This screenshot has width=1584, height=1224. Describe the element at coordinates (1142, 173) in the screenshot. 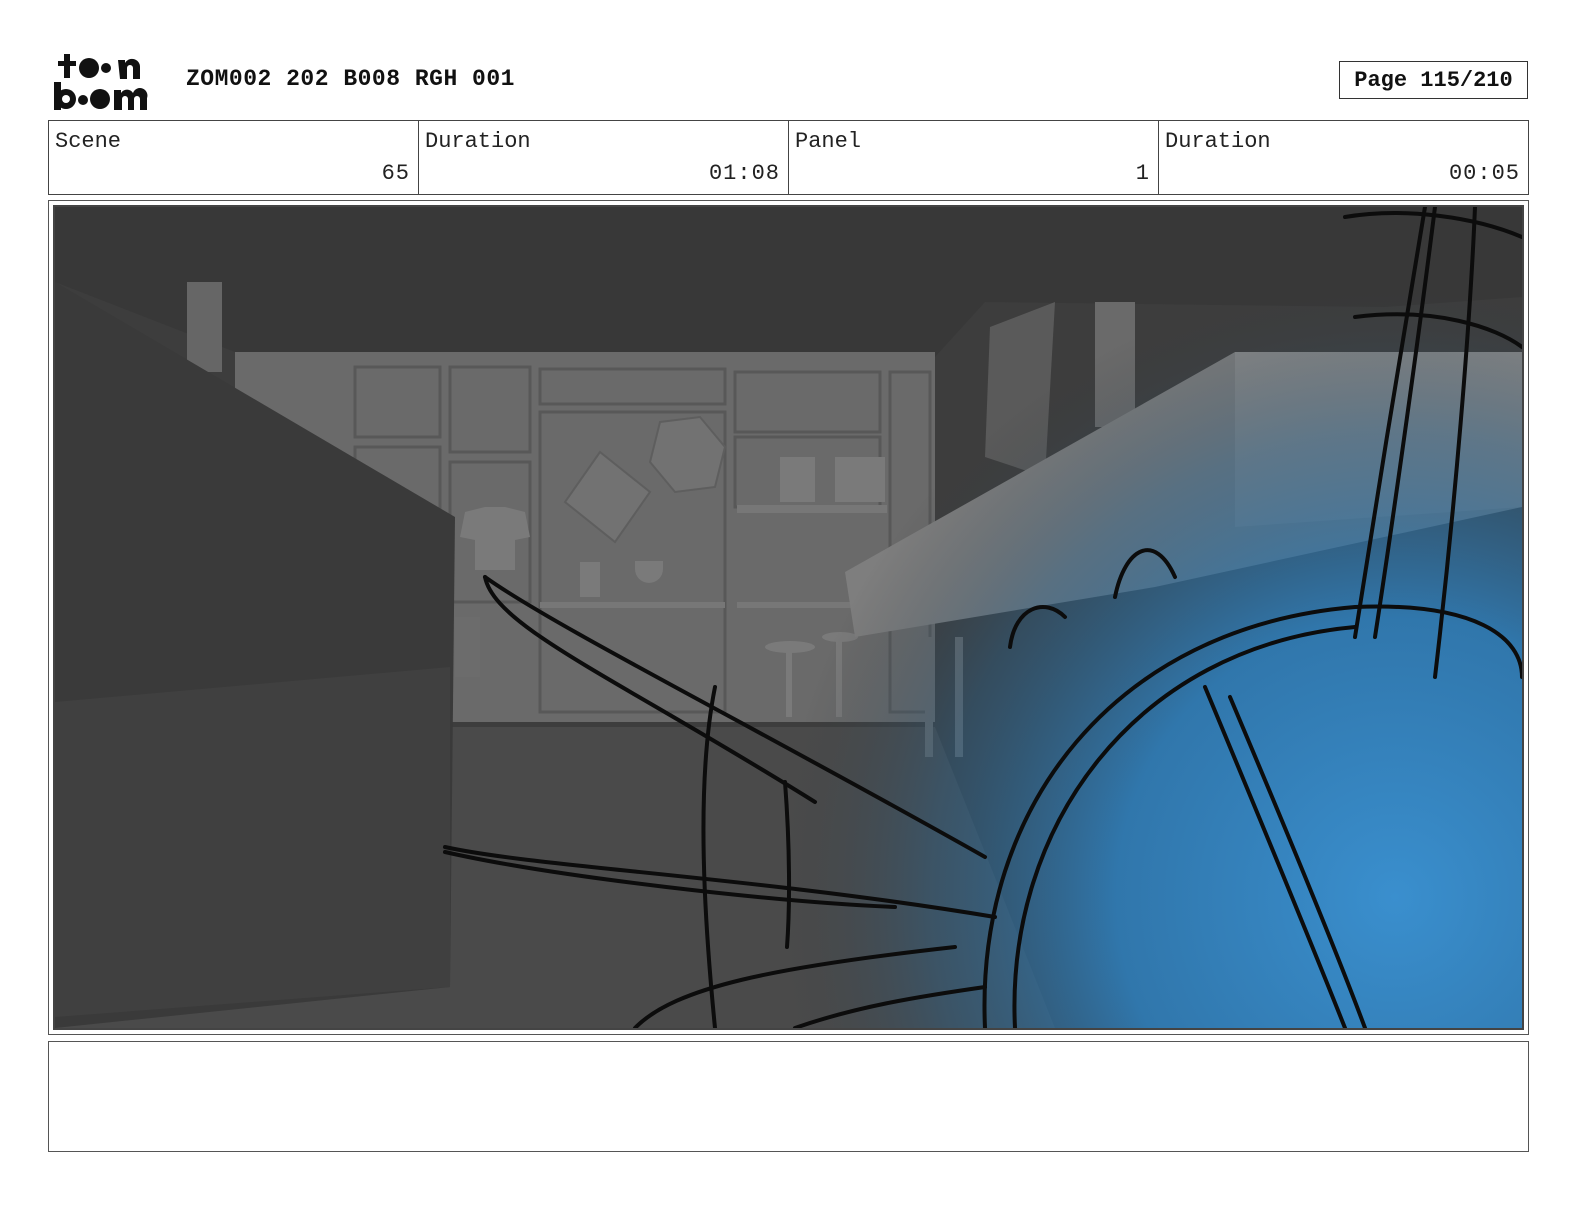

I see `panel-value: 1` at that location.